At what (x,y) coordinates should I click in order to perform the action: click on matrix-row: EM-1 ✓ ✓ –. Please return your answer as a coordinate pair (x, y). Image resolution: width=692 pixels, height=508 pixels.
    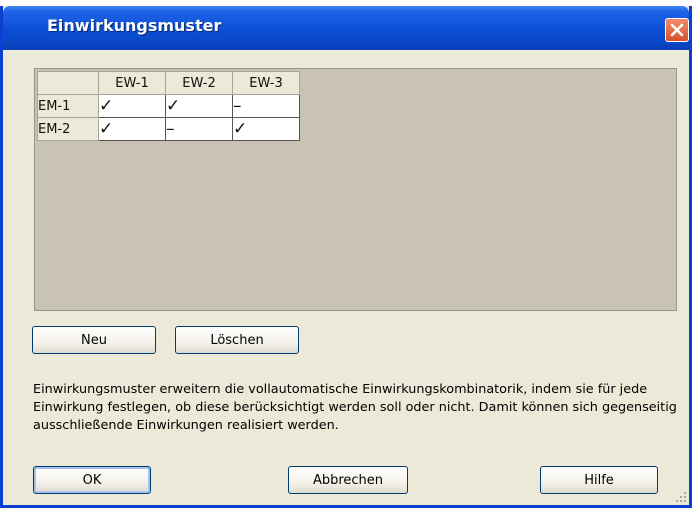
    Looking at the image, I should click on (168, 106).